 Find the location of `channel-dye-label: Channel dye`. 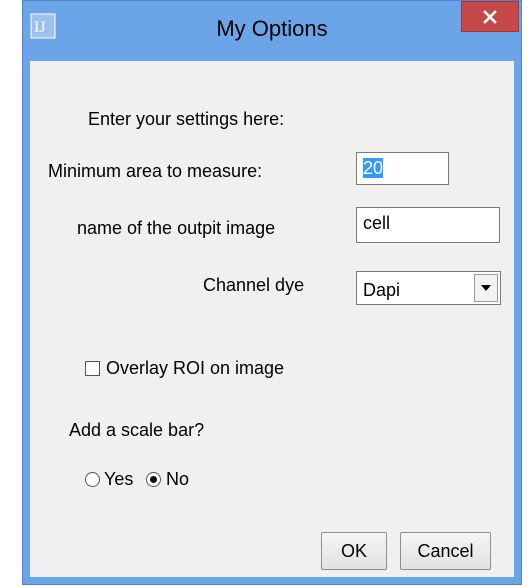

channel-dye-label: Channel dye is located at coordinates (254, 285).